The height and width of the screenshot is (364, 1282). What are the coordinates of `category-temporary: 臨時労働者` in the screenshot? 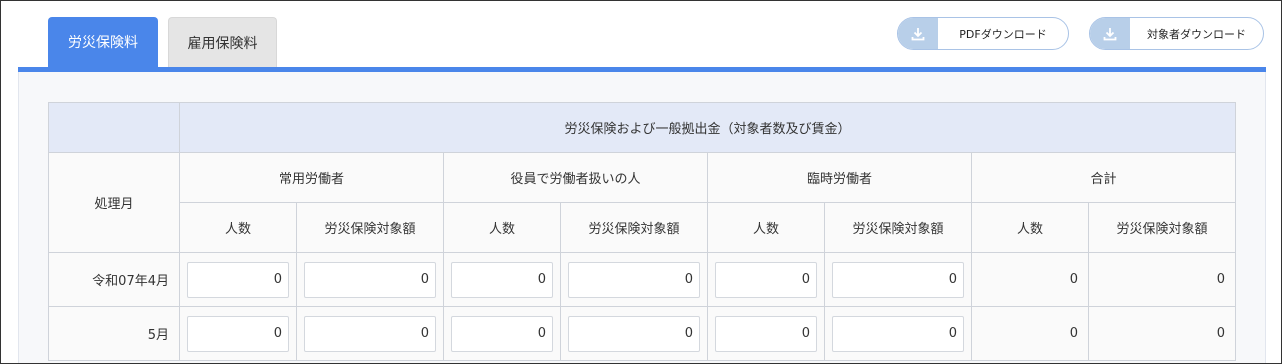 It's located at (839, 177).